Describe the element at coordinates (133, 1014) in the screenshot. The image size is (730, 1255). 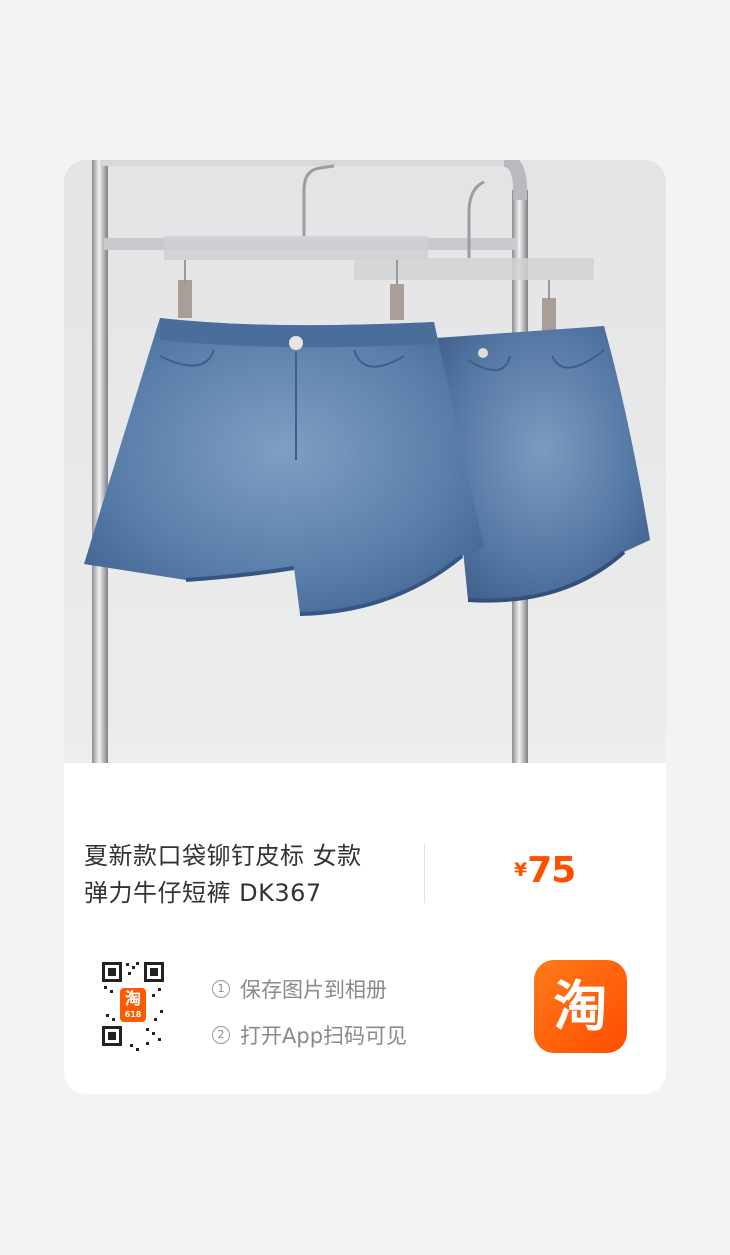
I see `qr-badge-sub: 618` at that location.